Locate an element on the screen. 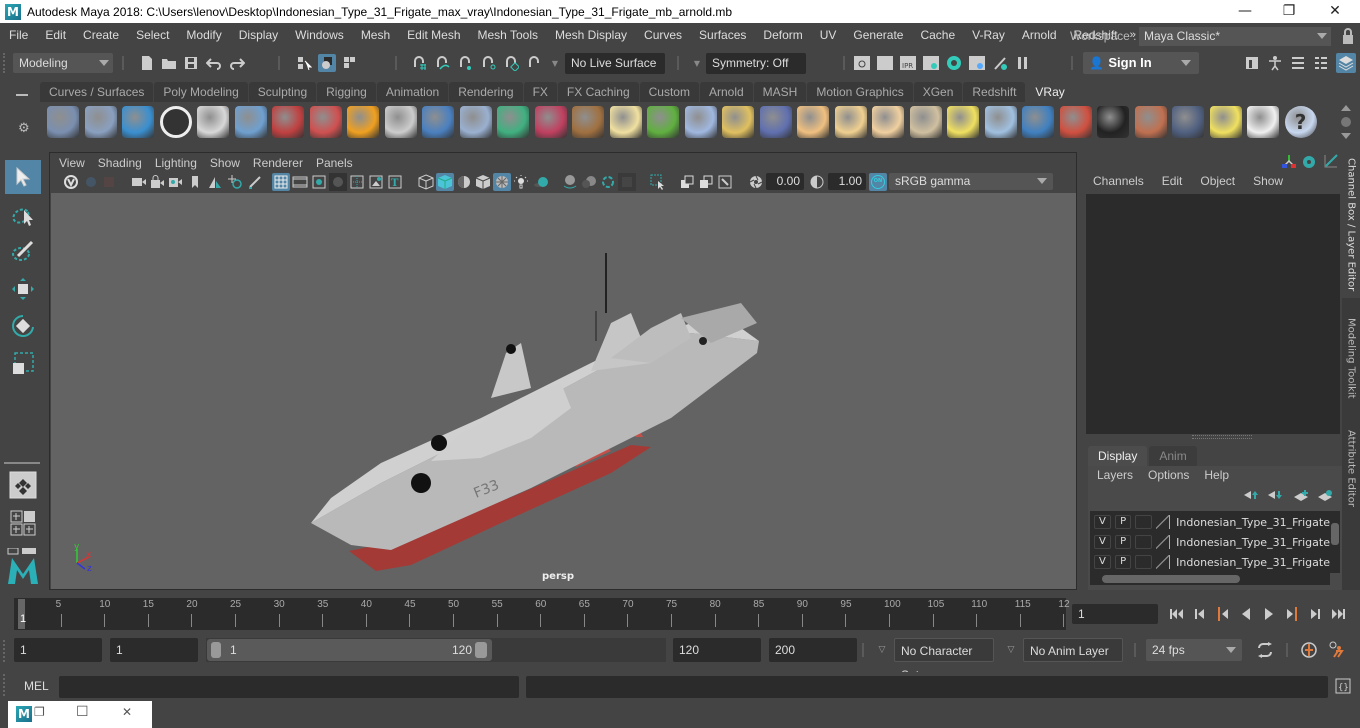 The image size is (1360, 728). layer-row: V P Indonesian_Type_31_Frigate is located at coordinates (1210, 562).